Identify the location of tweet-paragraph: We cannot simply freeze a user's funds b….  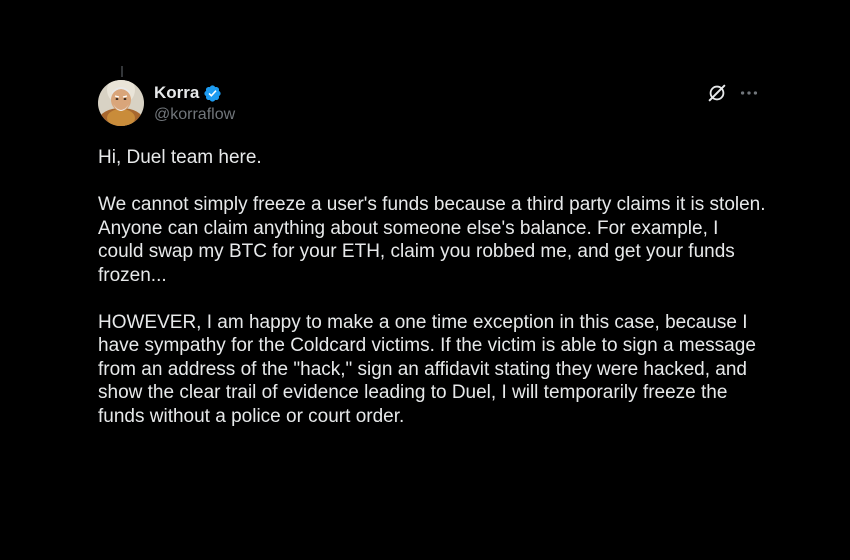
(432, 240).